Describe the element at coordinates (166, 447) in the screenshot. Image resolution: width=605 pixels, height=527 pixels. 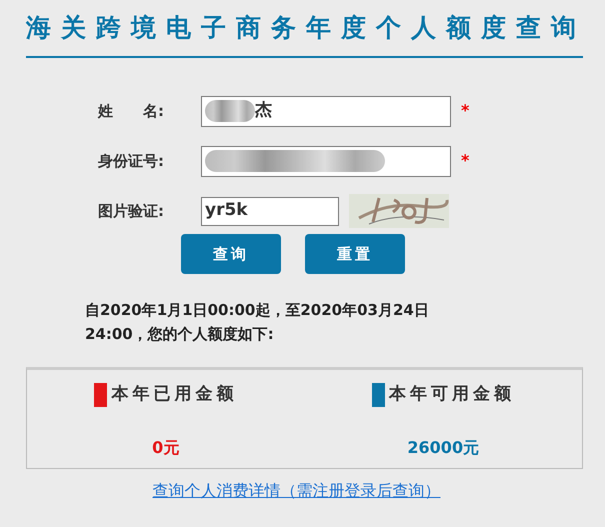
I see `quota-amount: 0元` at that location.